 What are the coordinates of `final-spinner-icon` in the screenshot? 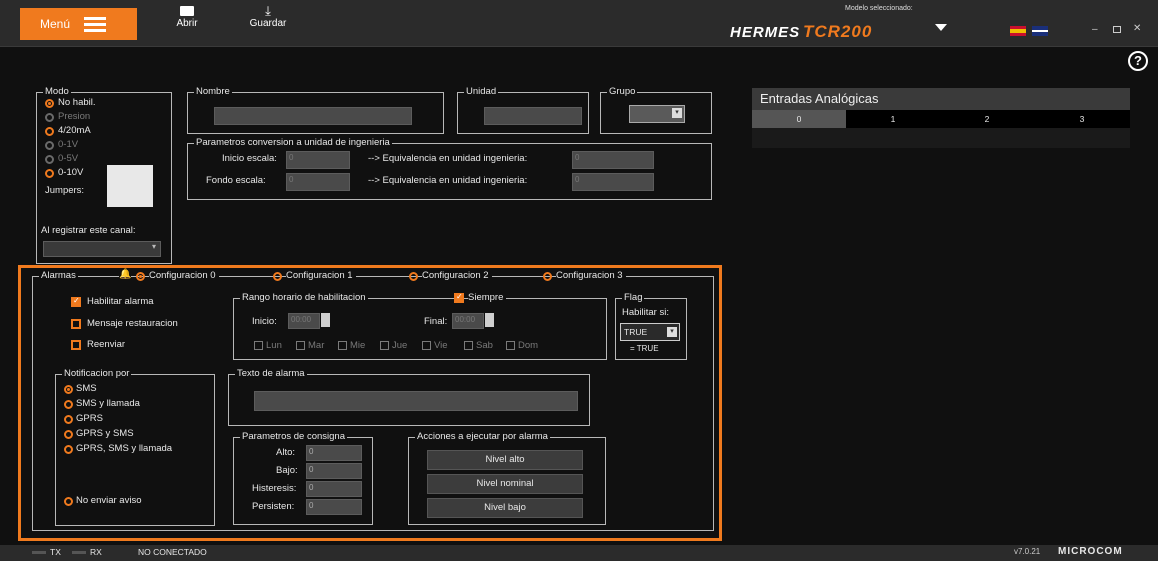 It's located at (489, 320).